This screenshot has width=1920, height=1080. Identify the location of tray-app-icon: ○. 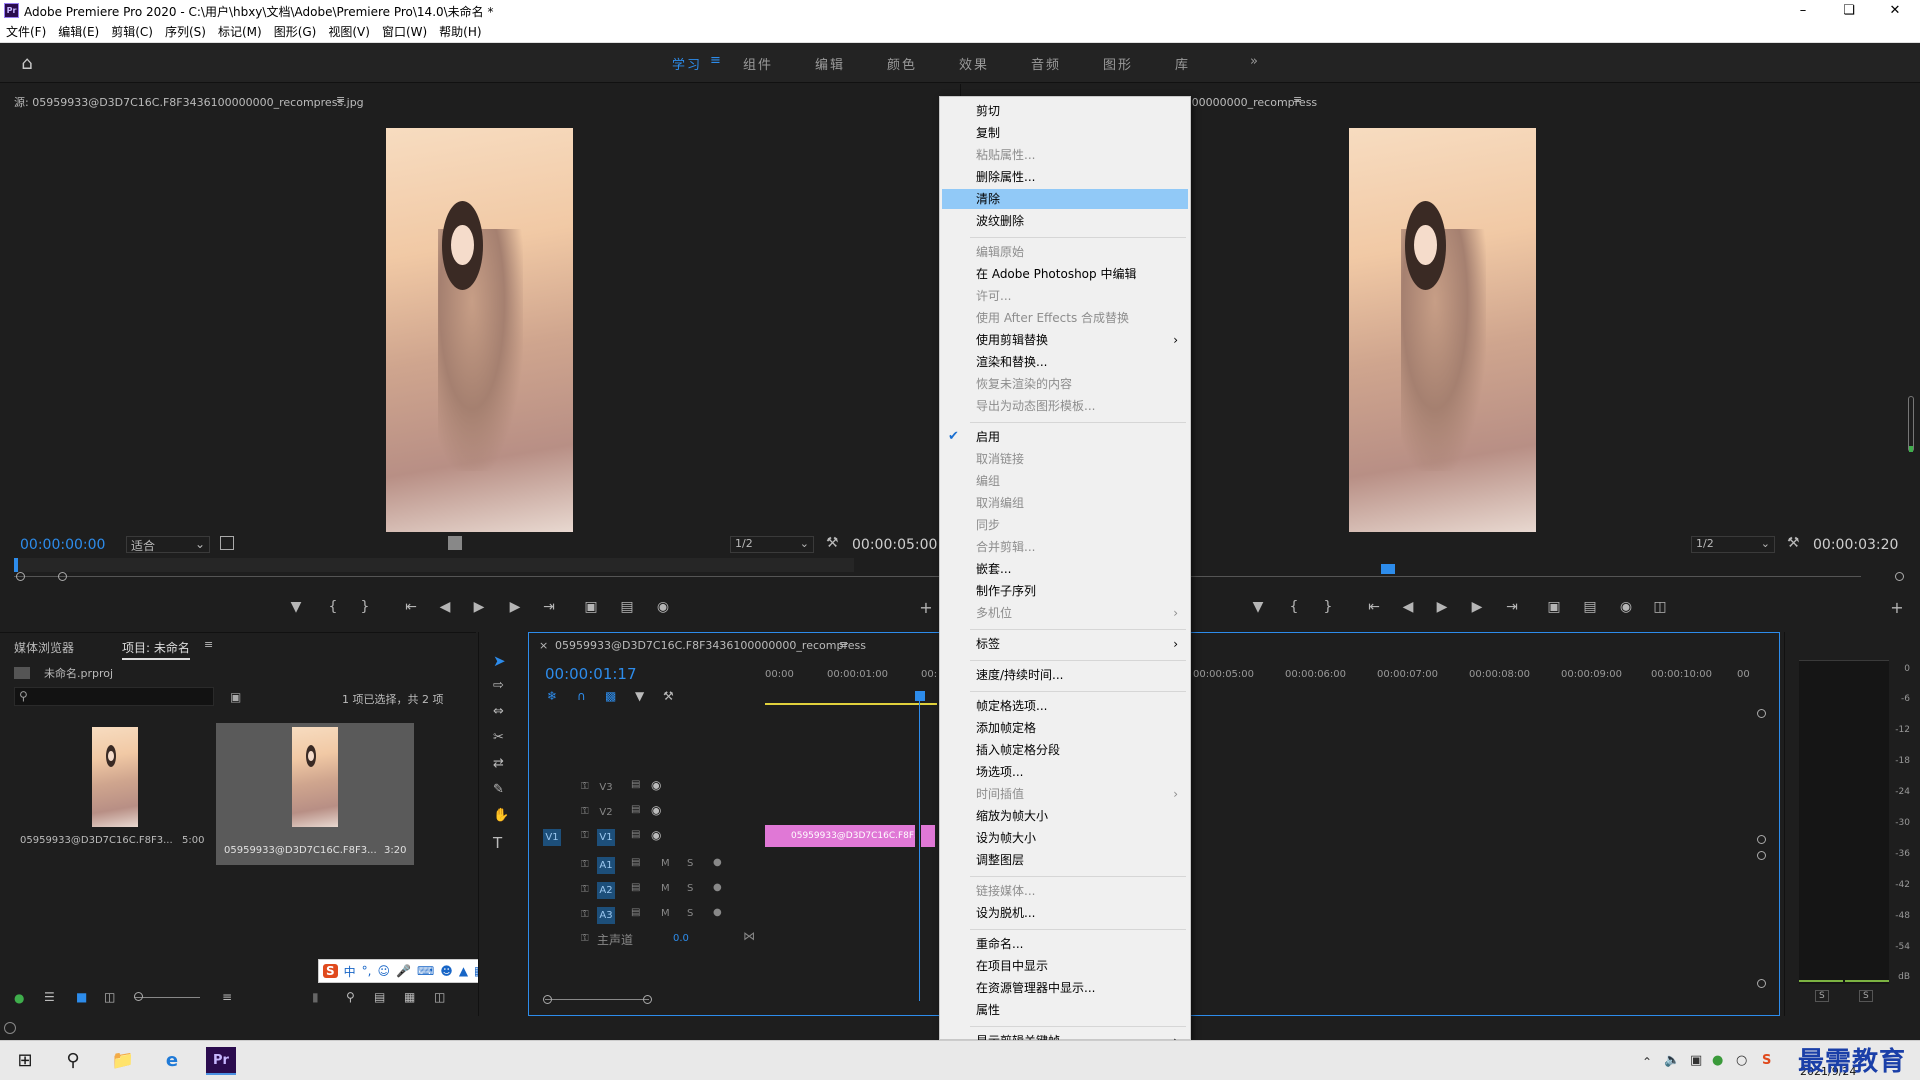
(1741, 1060).